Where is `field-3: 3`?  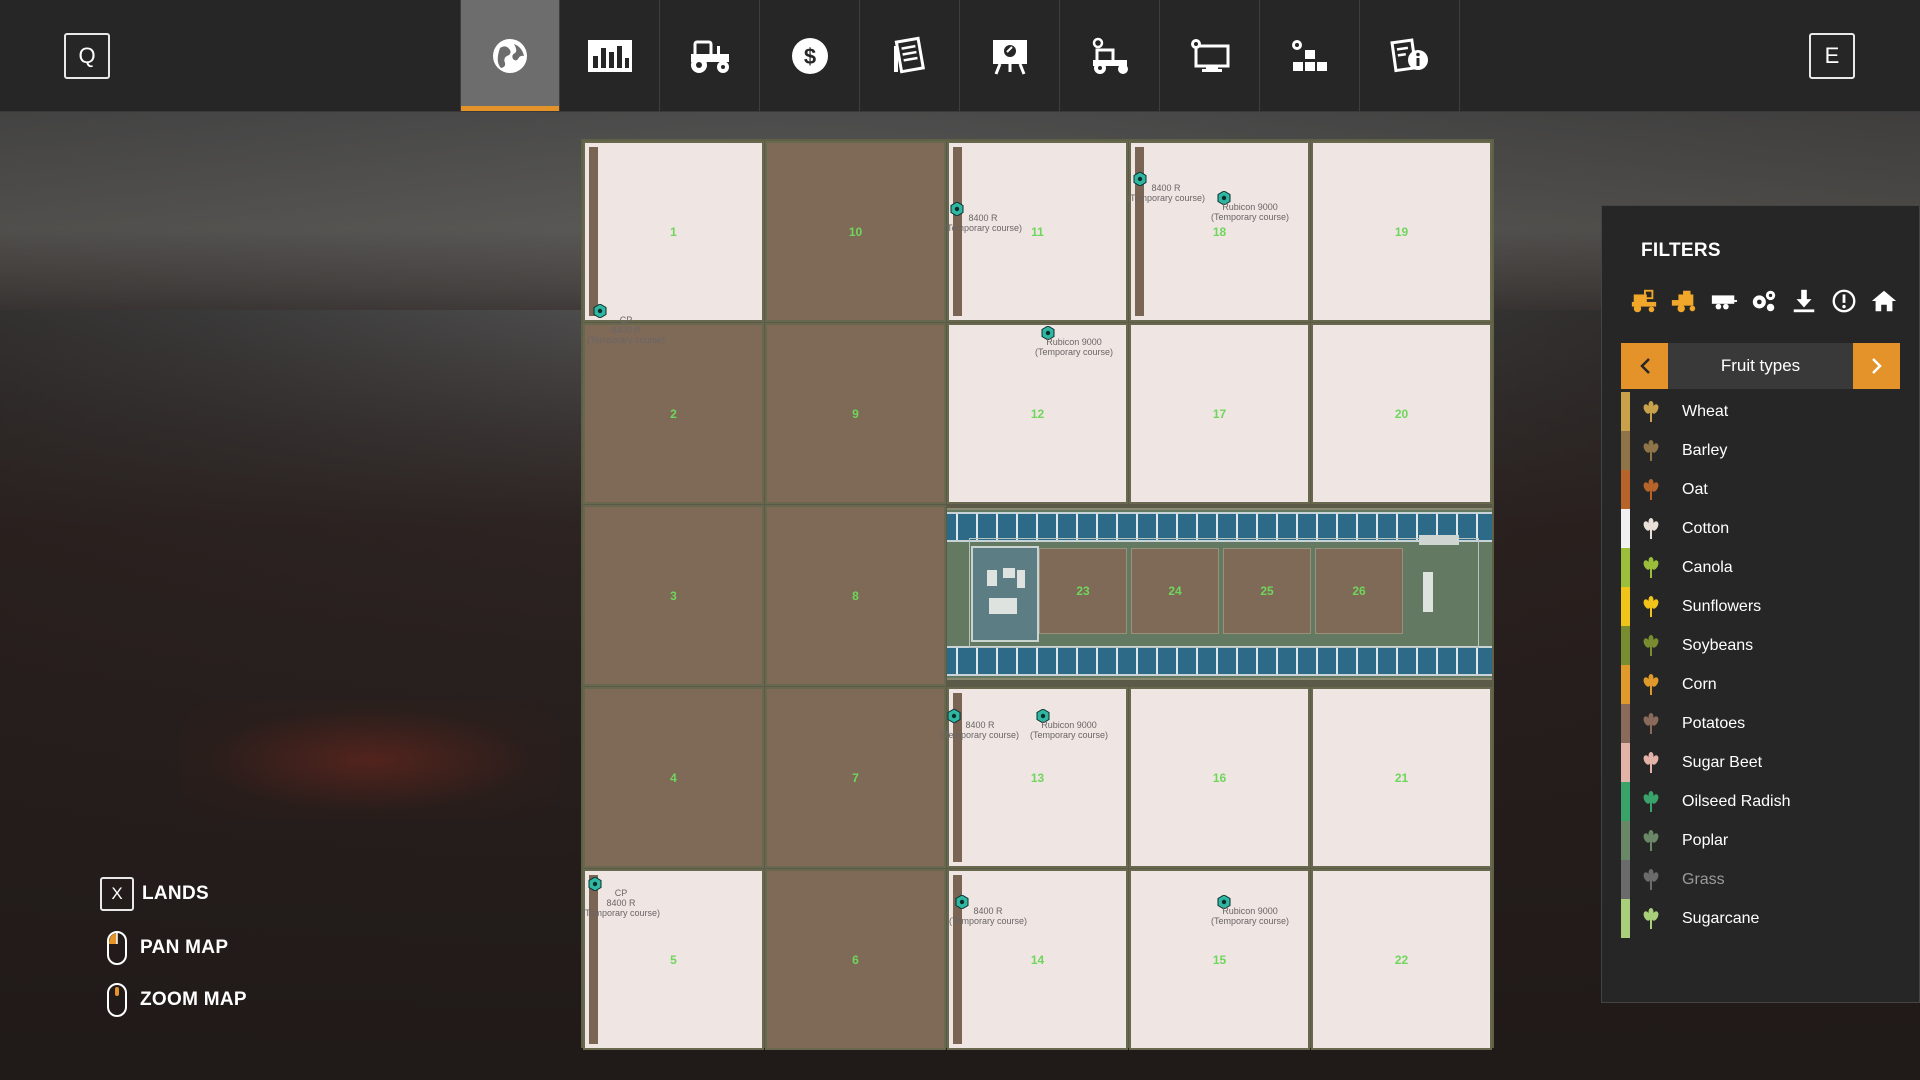 field-3: 3 is located at coordinates (673, 595).